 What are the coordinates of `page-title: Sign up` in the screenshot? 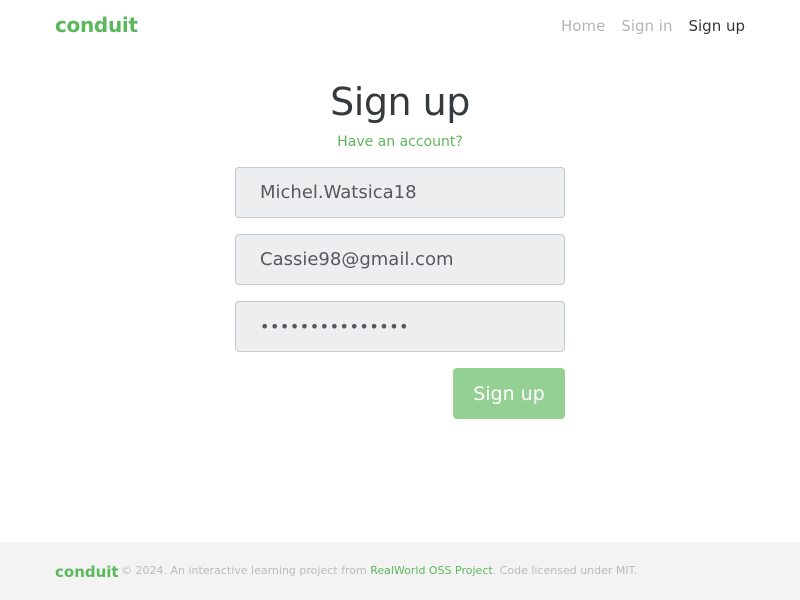 It's located at (400, 102).